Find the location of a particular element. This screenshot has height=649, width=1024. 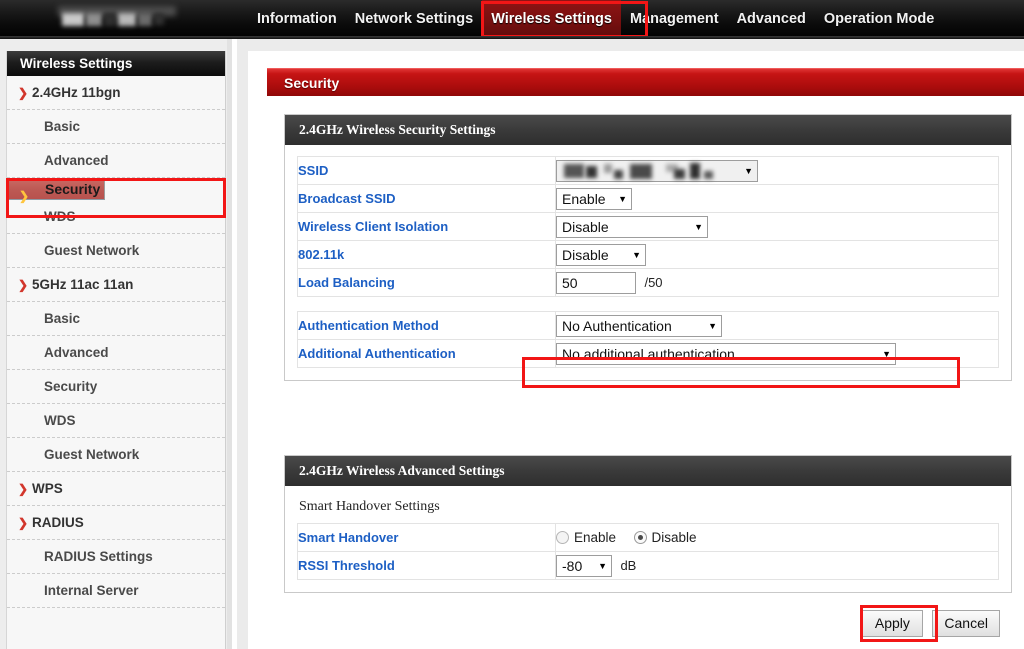

sidebar-item-label: 5GHz 11ac 11an is located at coordinates (83, 284).